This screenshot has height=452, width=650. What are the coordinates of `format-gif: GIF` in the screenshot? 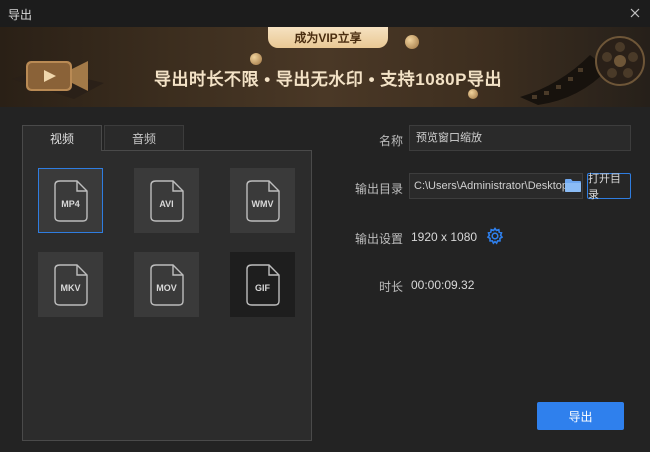 It's located at (262, 284).